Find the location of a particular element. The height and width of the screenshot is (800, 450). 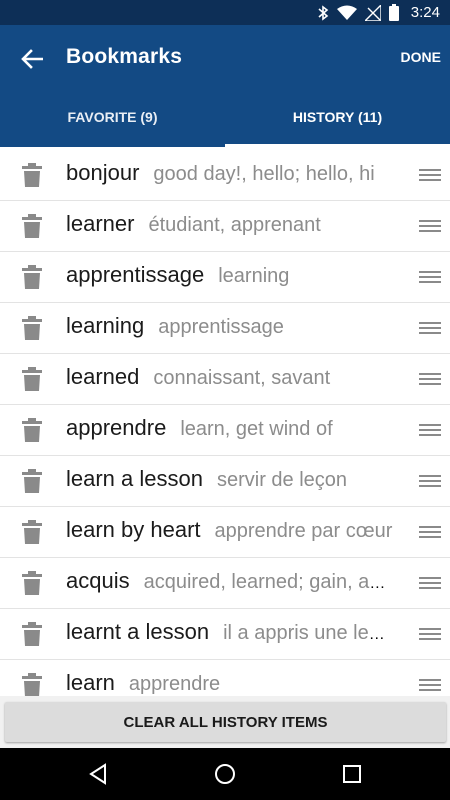

item-text: learned connaissant, savant is located at coordinates (230, 377).